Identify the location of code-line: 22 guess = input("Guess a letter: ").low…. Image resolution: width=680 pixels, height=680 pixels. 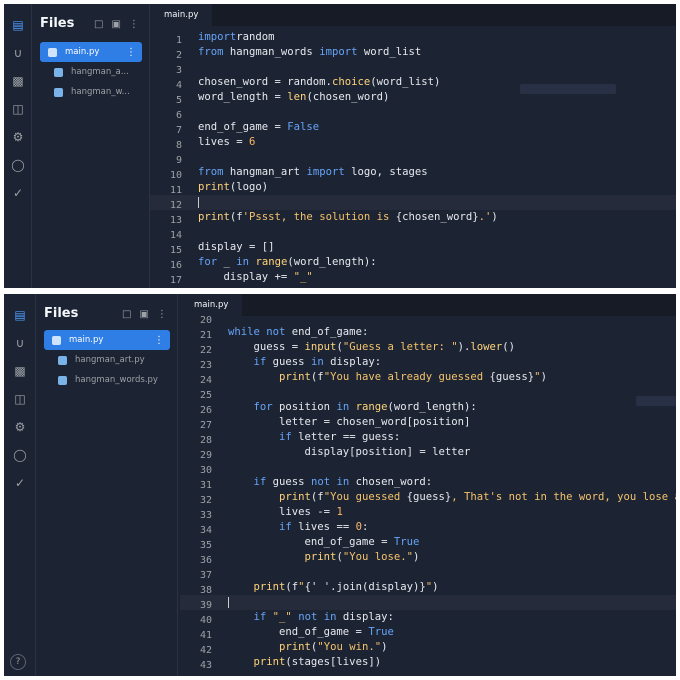
(428, 348).